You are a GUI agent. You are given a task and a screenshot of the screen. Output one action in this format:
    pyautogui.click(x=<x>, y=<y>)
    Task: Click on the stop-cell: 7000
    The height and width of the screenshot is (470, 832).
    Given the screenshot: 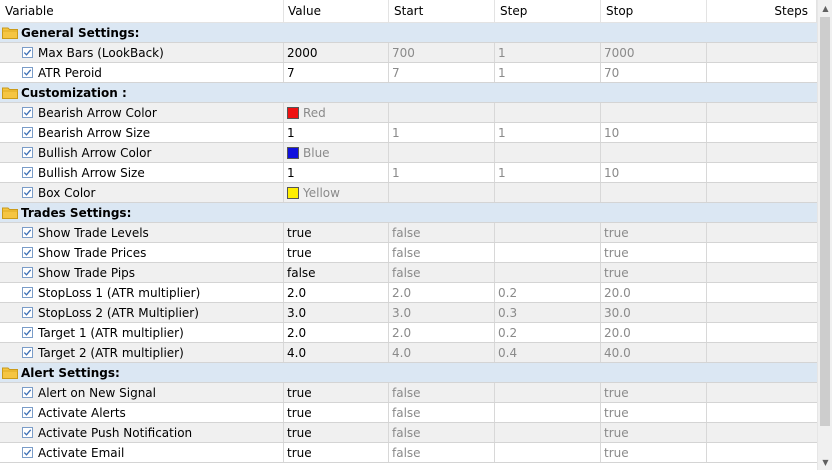 What is the action you would take?
    pyautogui.click(x=654, y=52)
    